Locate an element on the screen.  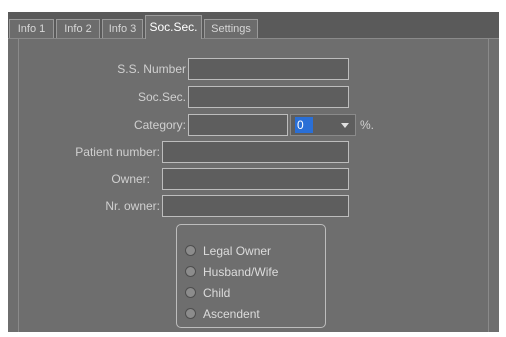
socsec-label: Soc.Sec. is located at coordinates (161, 97).